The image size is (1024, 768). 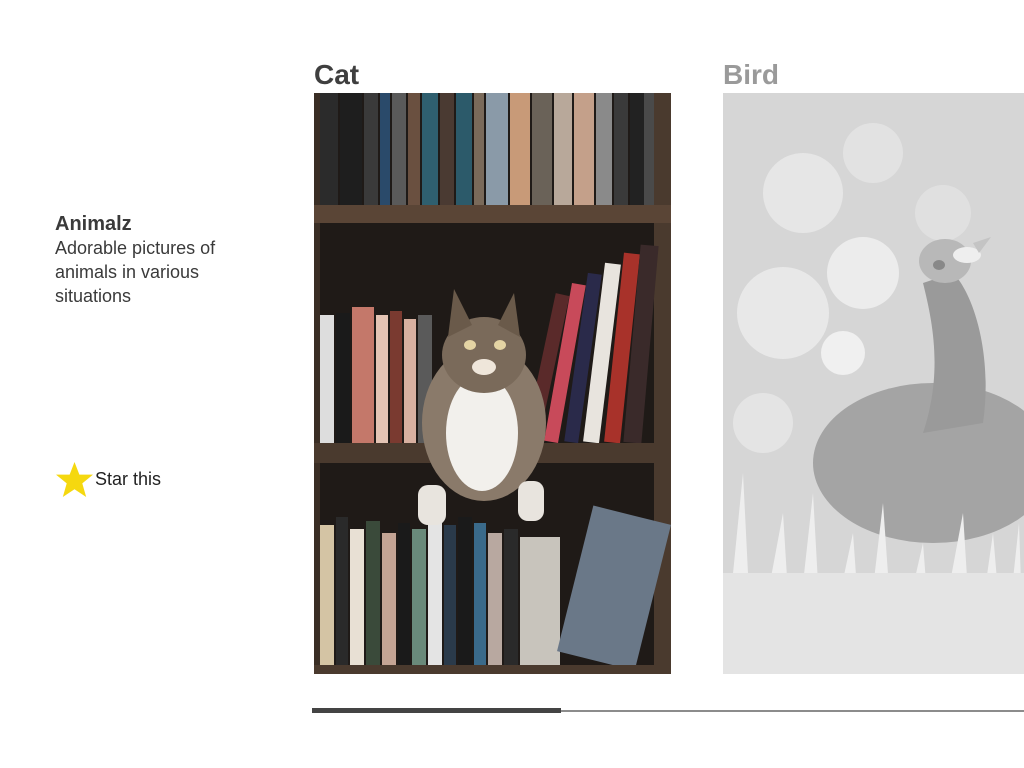 What do you see at coordinates (437, 710) in the screenshot?
I see `gallery-progress-indicator` at bounding box center [437, 710].